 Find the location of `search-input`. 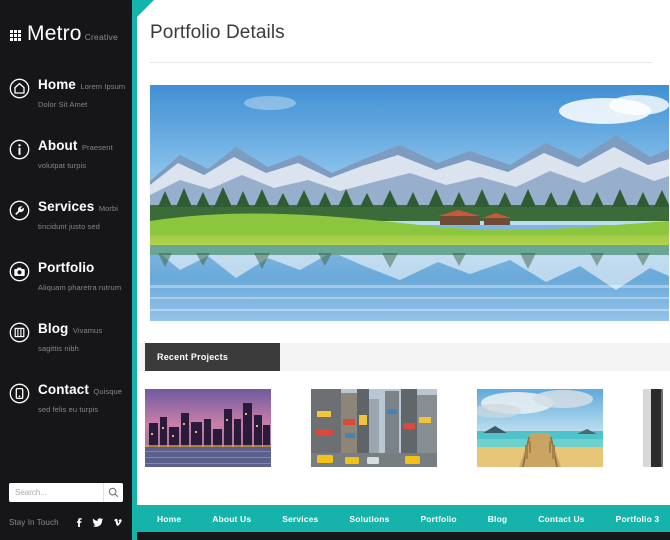

search-input is located at coordinates (56, 492).